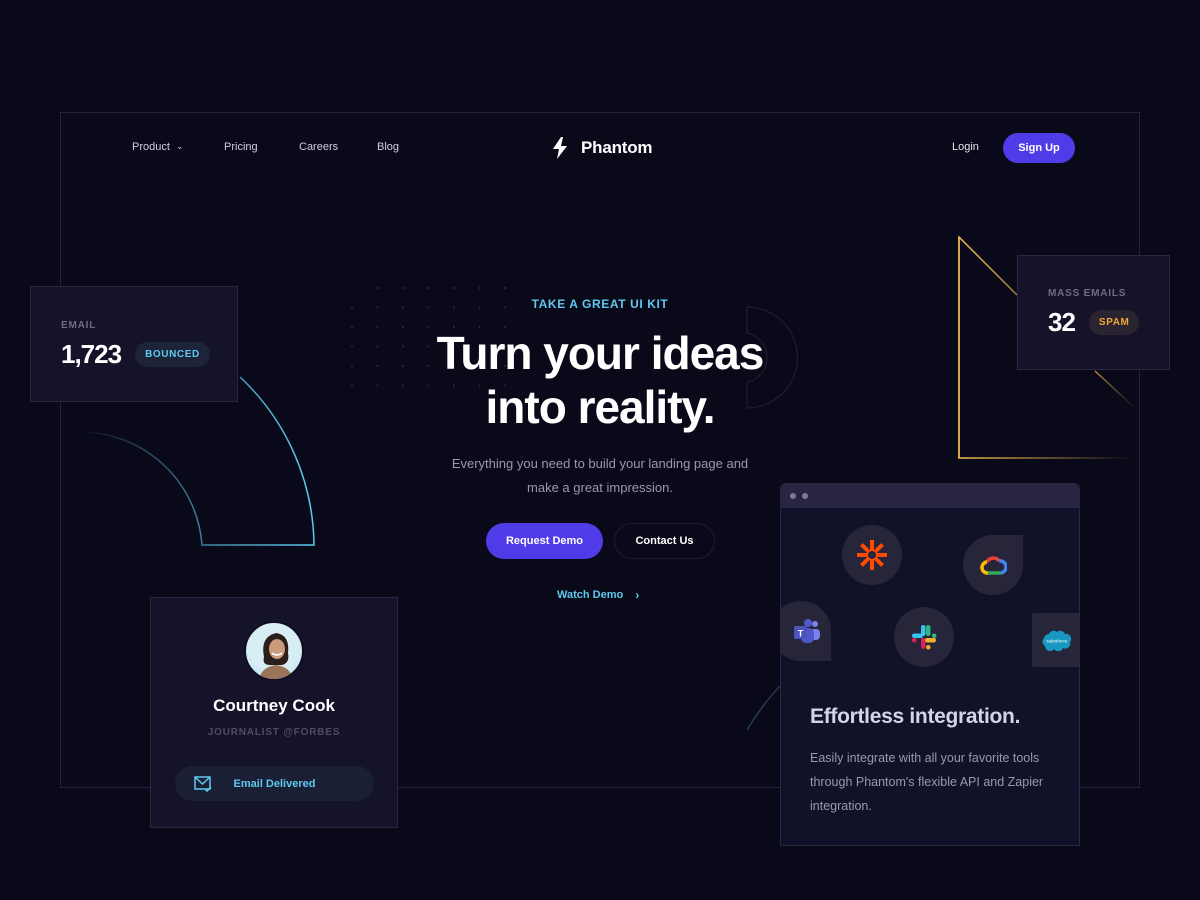 This screenshot has height=900, width=1200. I want to click on google-cloud-app, so click(993, 565).